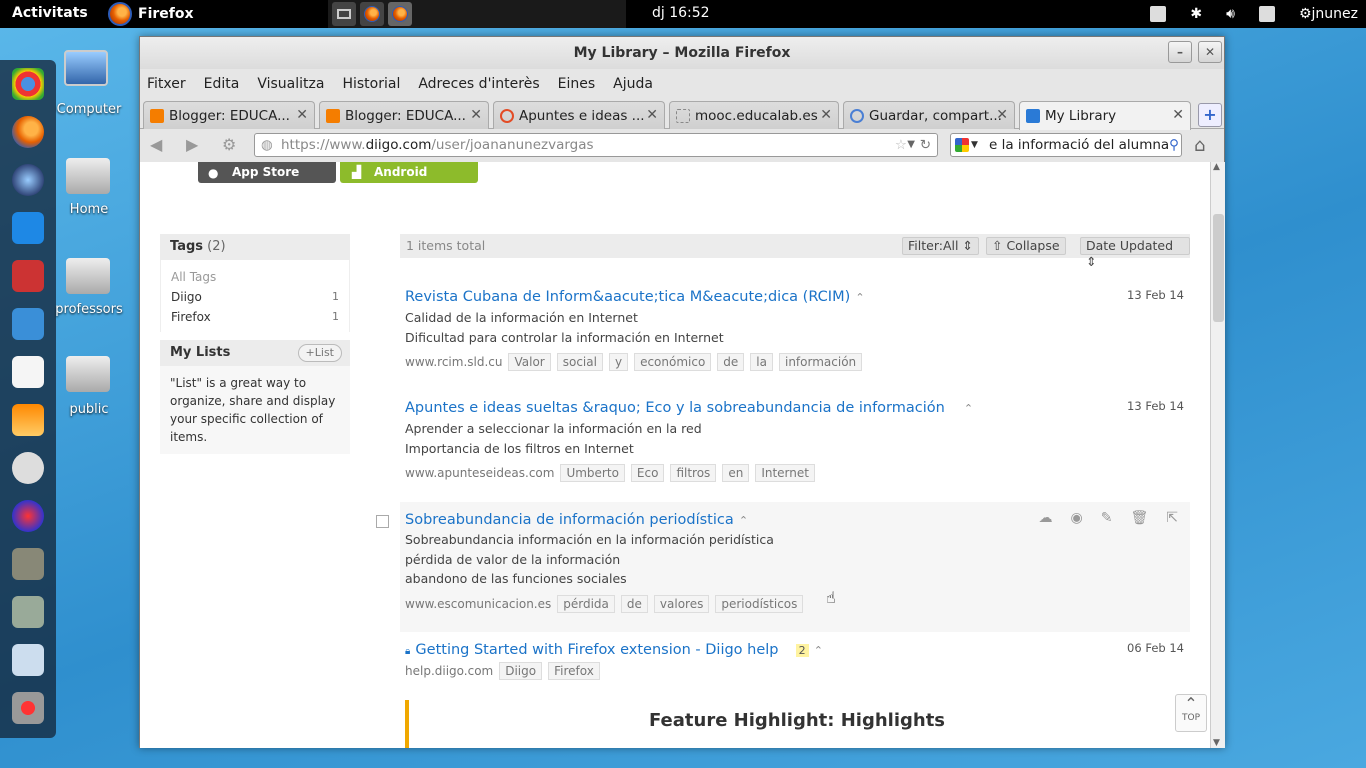 This screenshot has height=768, width=1366. Describe the element at coordinates (802, 650) in the screenshot. I see `annotation-count-badge: 2` at that location.